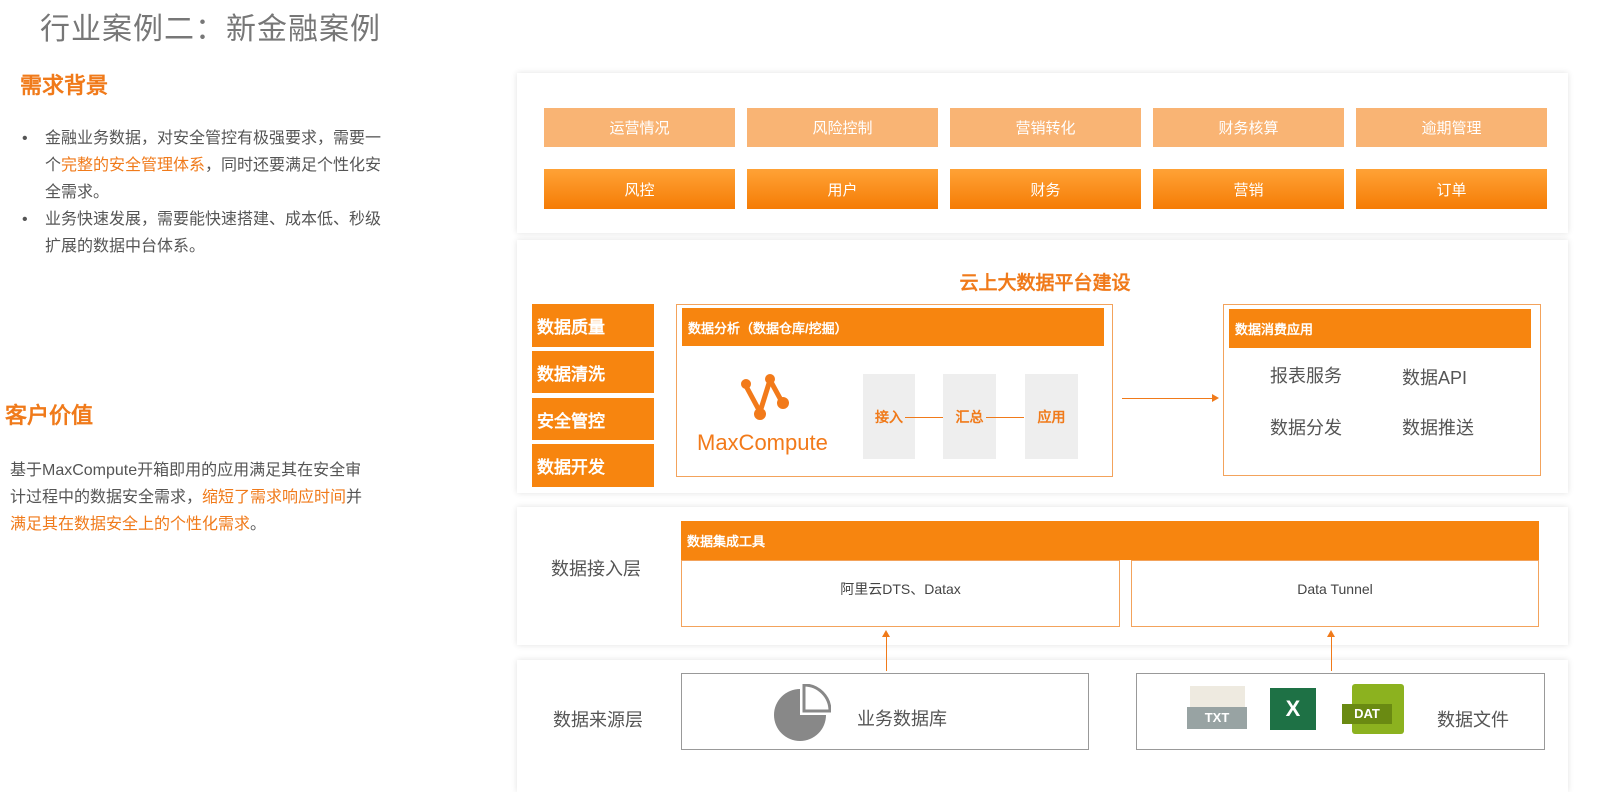 This screenshot has width=1619, height=792. What do you see at coordinates (762, 442) in the screenshot?
I see `maxcompute-label: MaxCompute` at bounding box center [762, 442].